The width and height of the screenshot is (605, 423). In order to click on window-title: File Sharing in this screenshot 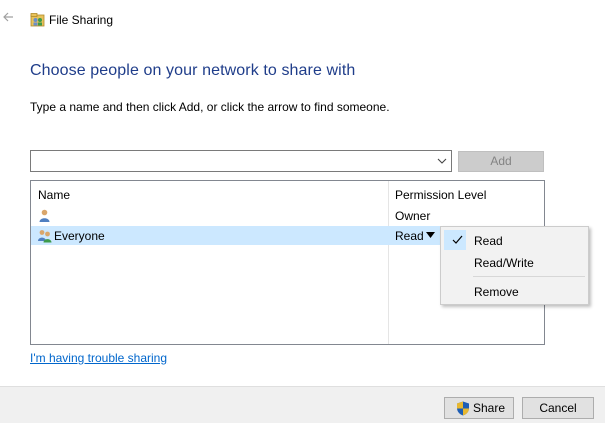, I will do `click(81, 20)`.